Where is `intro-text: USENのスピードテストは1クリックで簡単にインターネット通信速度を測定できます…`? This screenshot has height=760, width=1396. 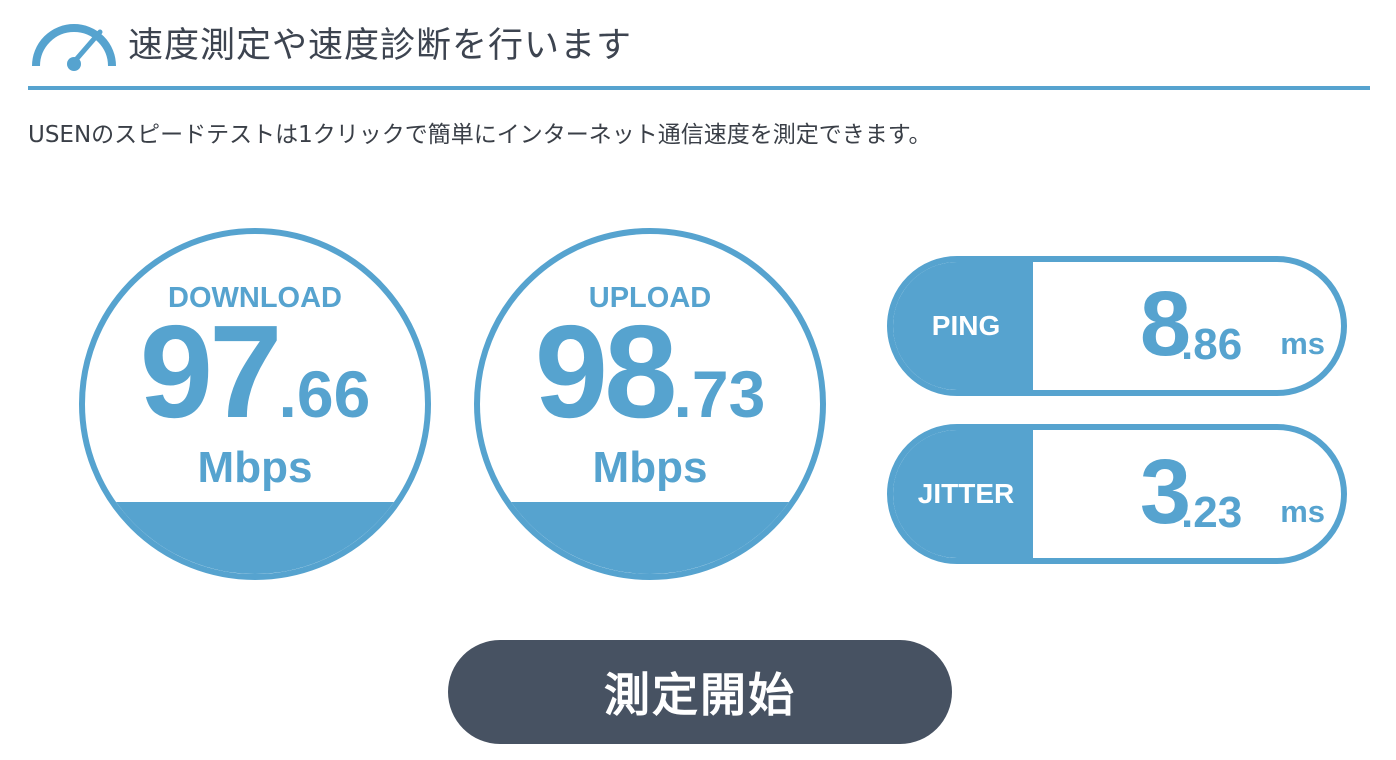 intro-text: USENのスピードテストは1クリックで簡単にインターネット通信速度を測定できます… is located at coordinates (480, 135).